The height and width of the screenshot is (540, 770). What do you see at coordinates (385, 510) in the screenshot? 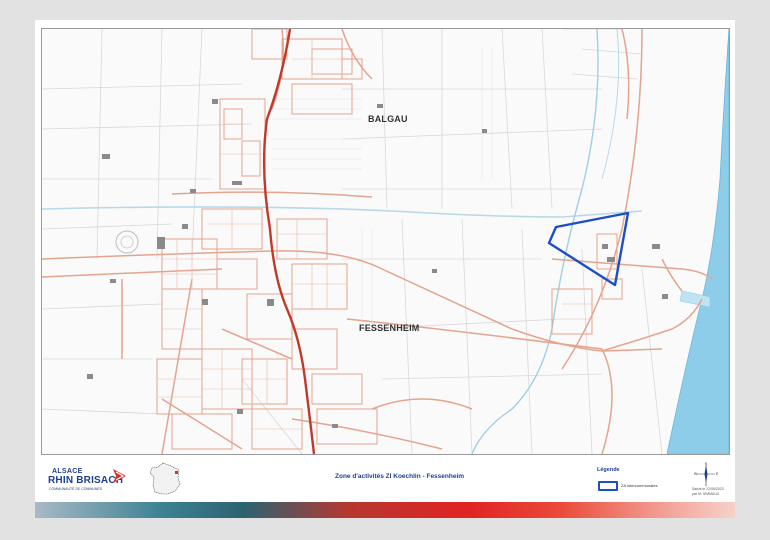
I see `brand-gradient-bar` at bounding box center [385, 510].